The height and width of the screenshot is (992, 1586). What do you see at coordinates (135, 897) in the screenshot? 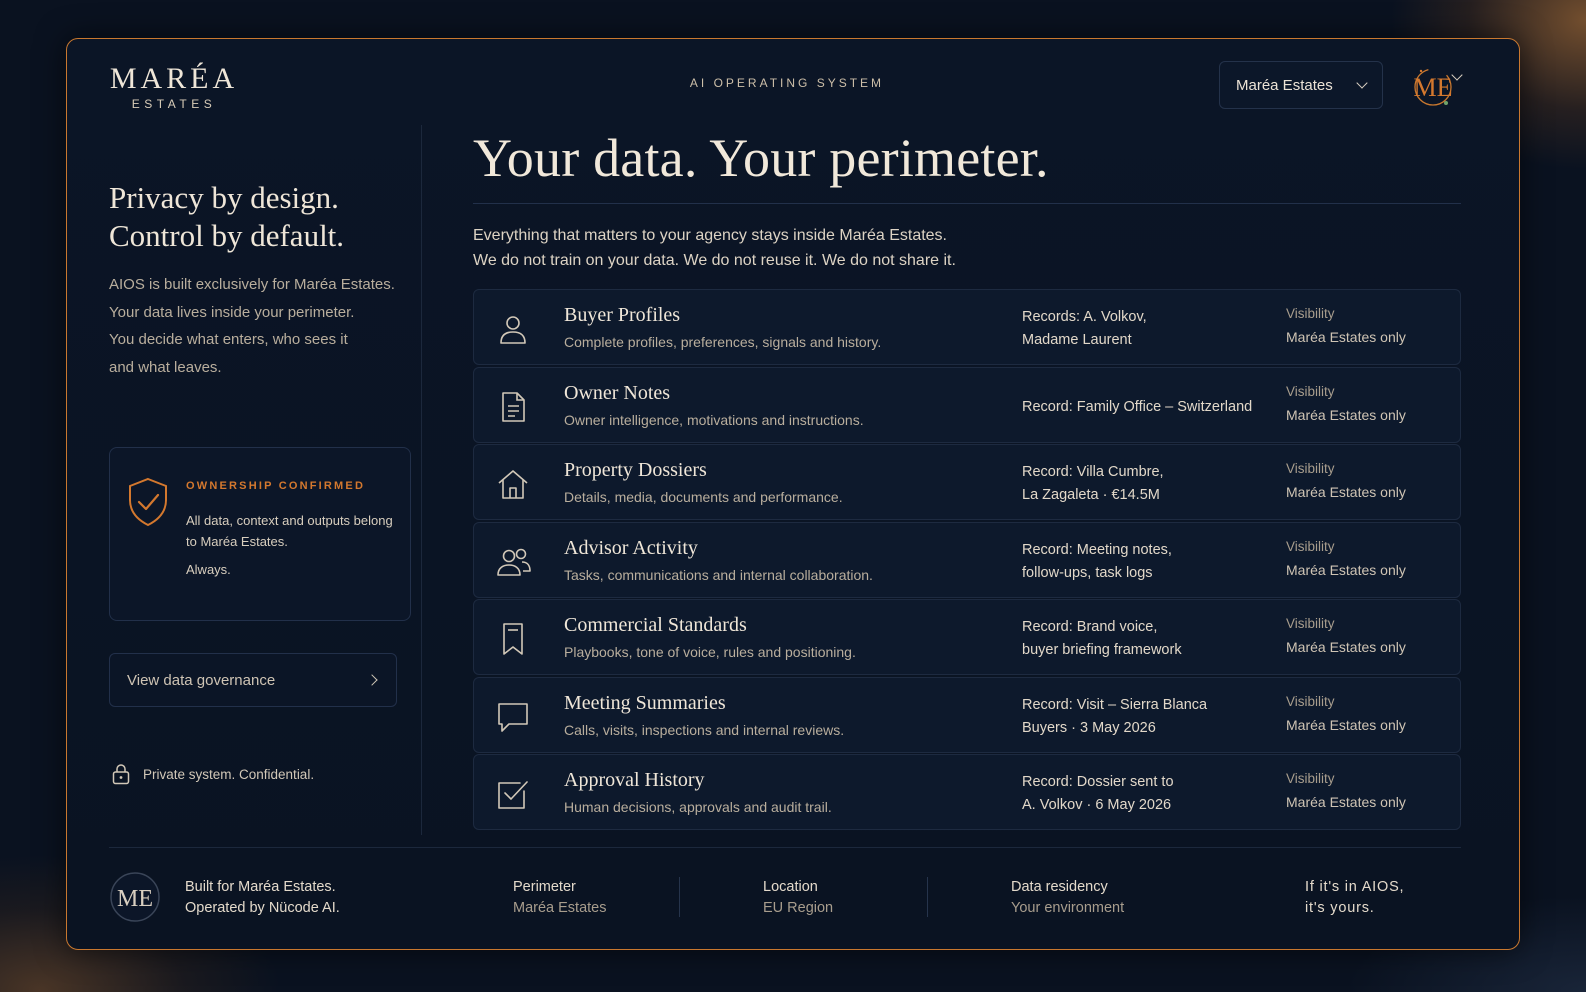
I see `footer-logo: ME` at bounding box center [135, 897].